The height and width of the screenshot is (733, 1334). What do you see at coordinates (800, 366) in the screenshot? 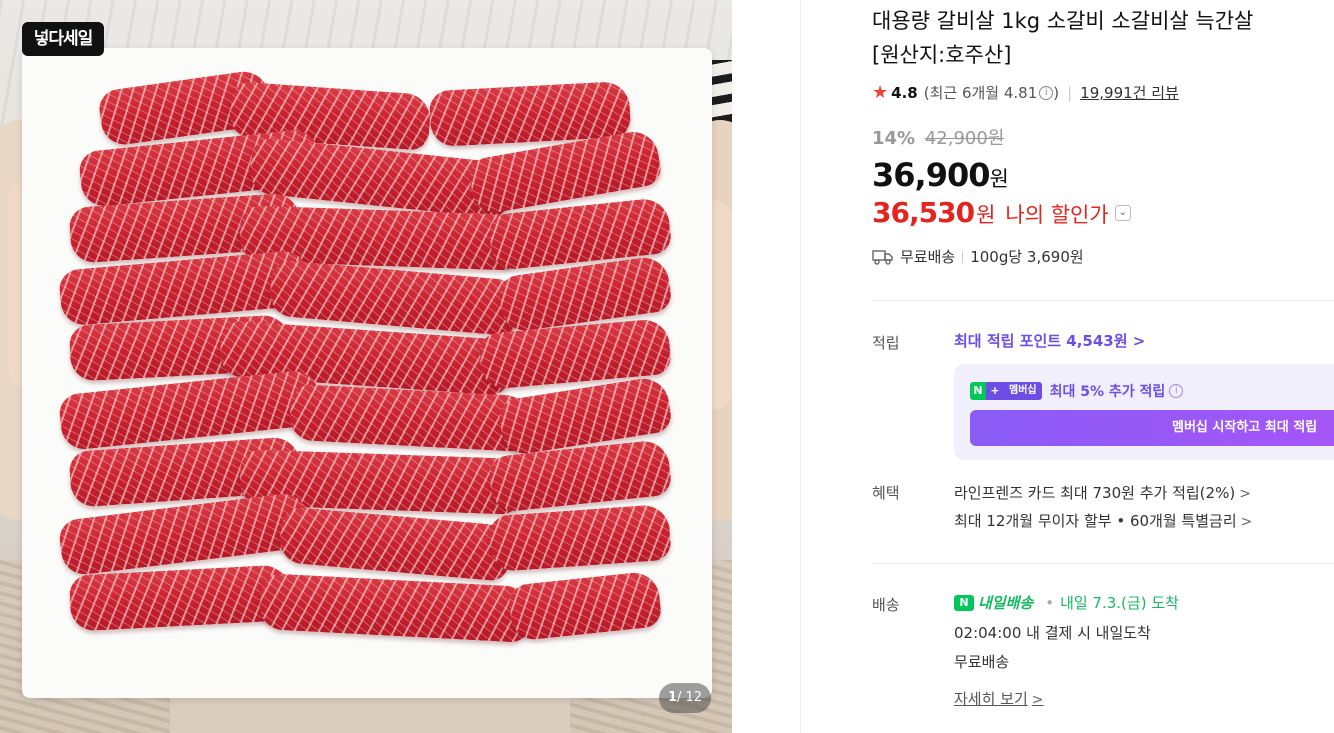
I see `column-divider` at bounding box center [800, 366].